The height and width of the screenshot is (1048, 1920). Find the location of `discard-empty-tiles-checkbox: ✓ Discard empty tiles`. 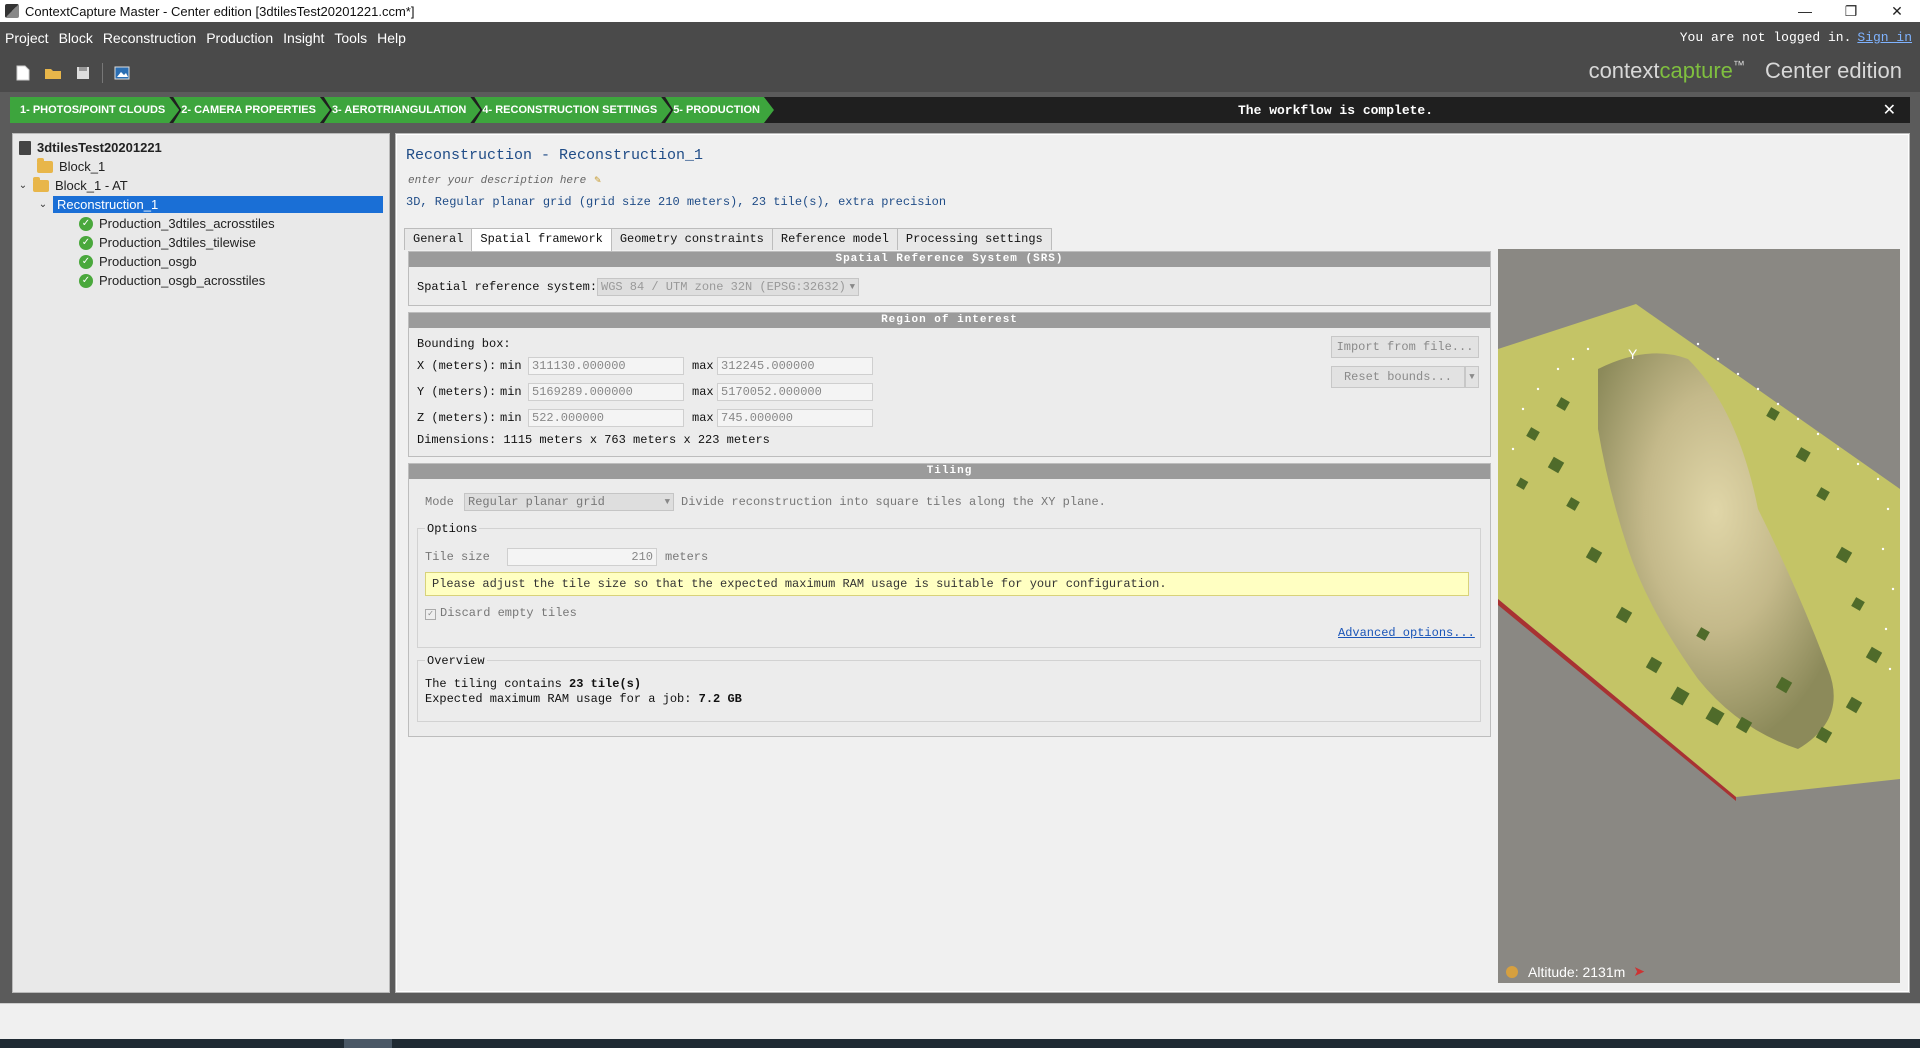

discard-empty-tiles-checkbox: ✓ Discard empty tiles is located at coordinates (501, 613).